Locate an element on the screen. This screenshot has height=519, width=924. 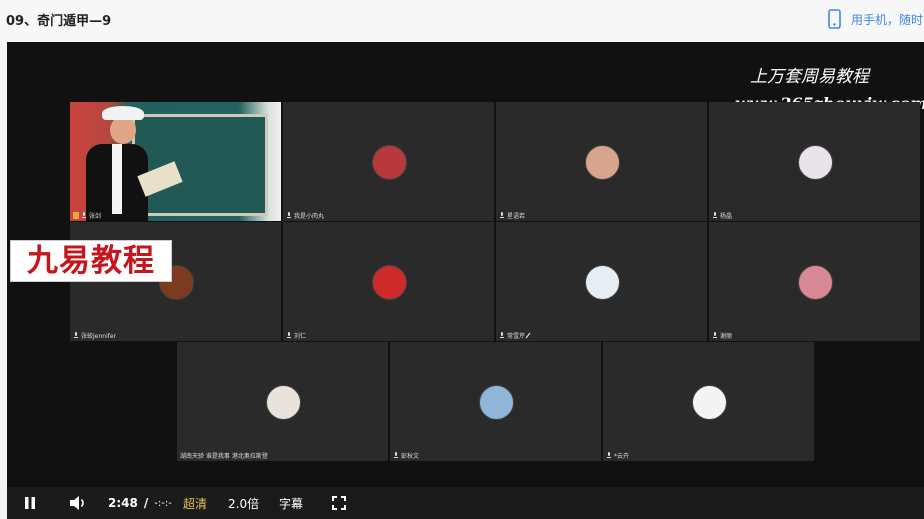
volume-button is located at coordinates (78, 503).